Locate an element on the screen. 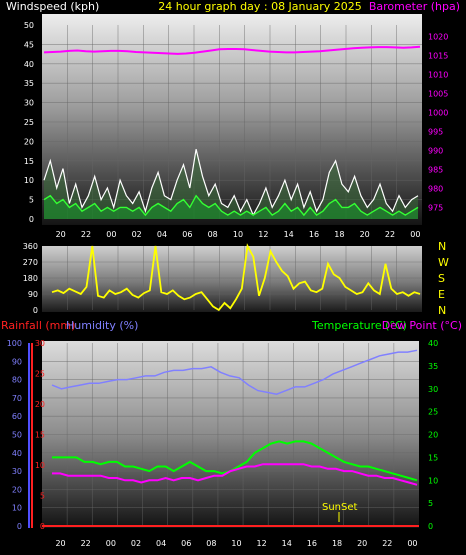 Image resolution: width=466 pixels, height=555 pixels. barometer-tick-label: 995 is located at coordinates (435, 132).